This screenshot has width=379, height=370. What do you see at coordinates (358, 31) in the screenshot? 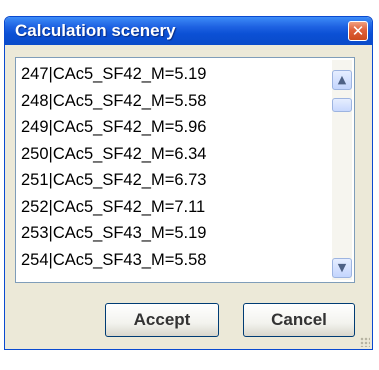
I see `close-icon: ✕` at bounding box center [358, 31].